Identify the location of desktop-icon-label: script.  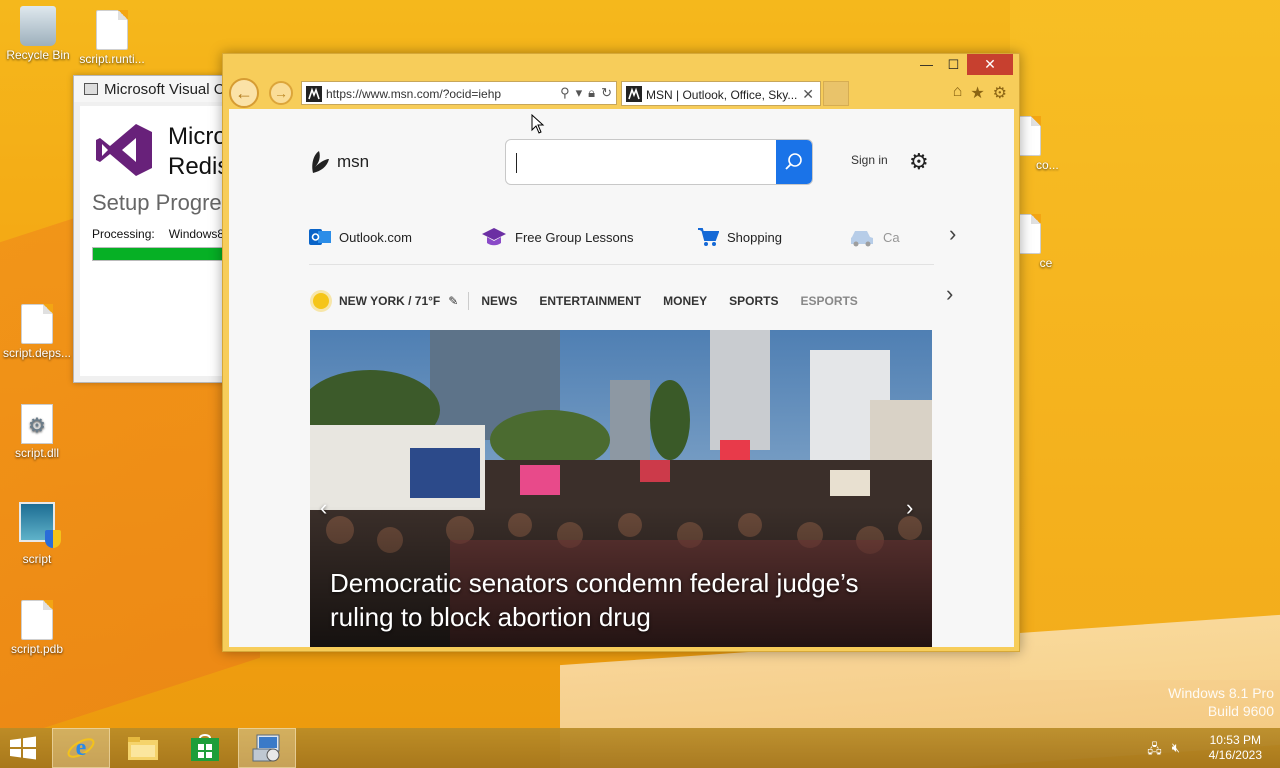
(37, 559).